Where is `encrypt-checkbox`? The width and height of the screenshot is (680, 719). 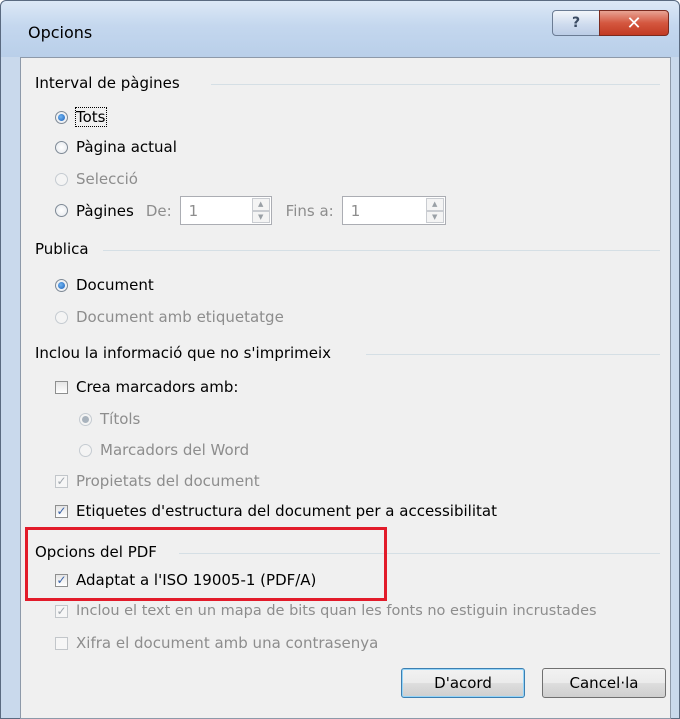 encrypt-checkbox is located at coordinates (61, 643).